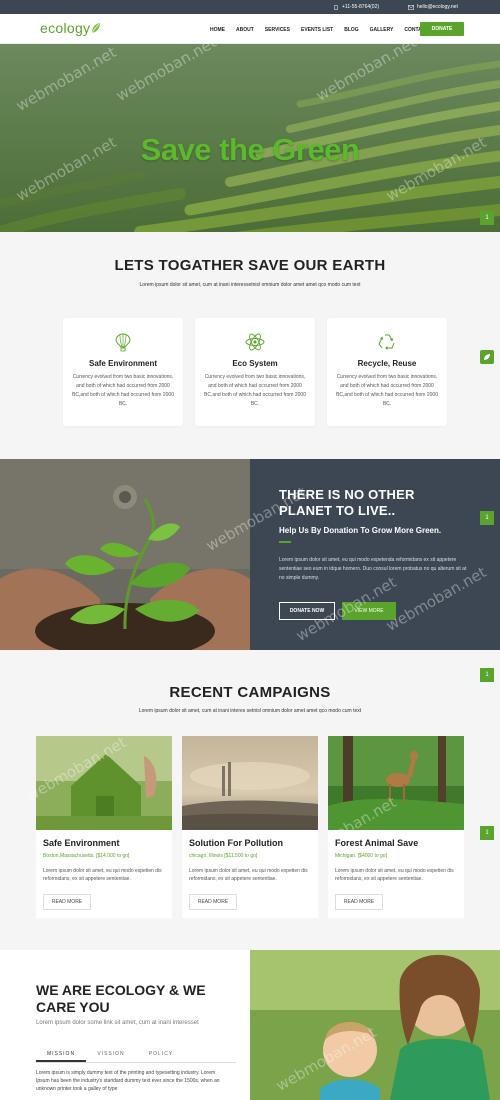 This screenshot has height=1100, width=500. Describe the element at coordinates (437, 7) in the screenshot. I see `email-address: hello@ecology.net` at that location.